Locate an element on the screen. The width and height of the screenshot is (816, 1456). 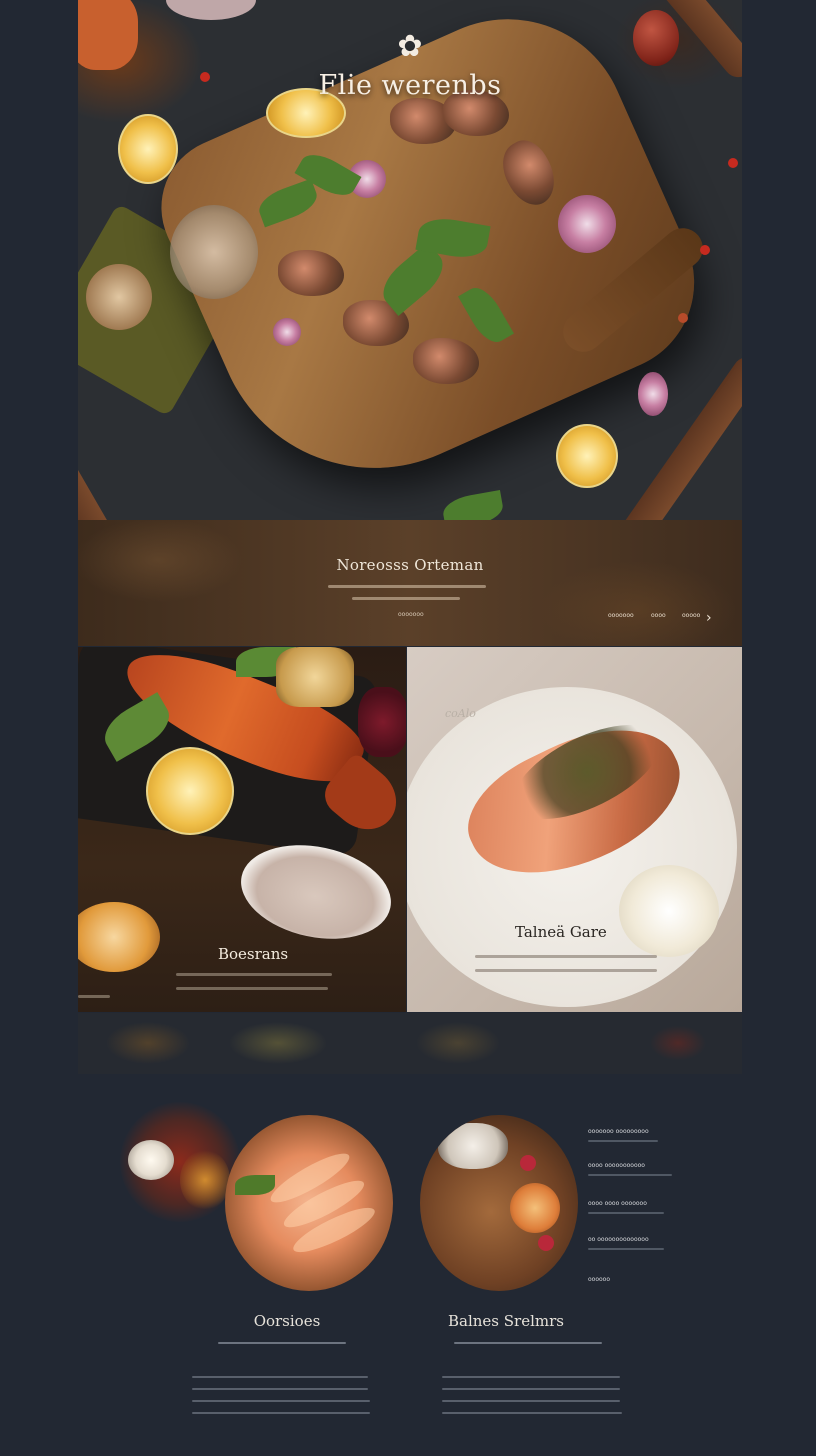
sidebar-item: ooooooo ooooooooo is located at coordinates (623, 1135).